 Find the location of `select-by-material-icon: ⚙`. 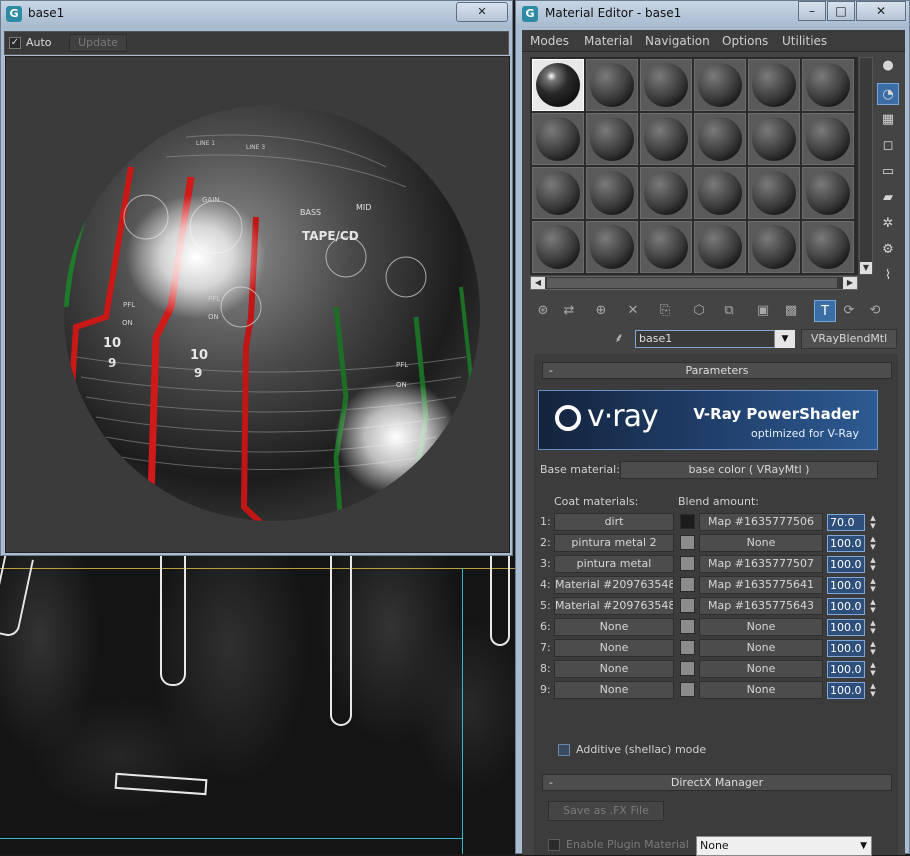

select-by-material-icon: ⚙ is located at coordinates (888, 250).